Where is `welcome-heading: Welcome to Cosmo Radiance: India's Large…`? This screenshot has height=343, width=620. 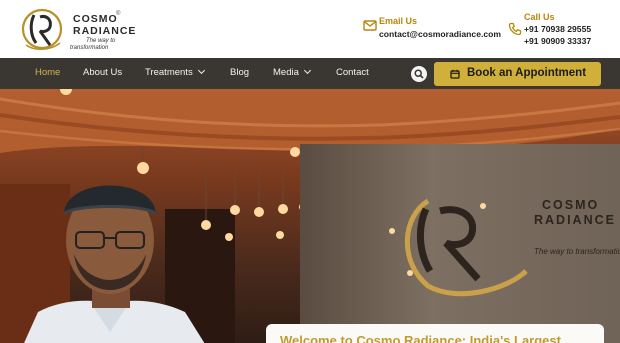 welcome-heading: Welcome to Cosmo Radiance: India's Large… is located at coordinates (420, 338).